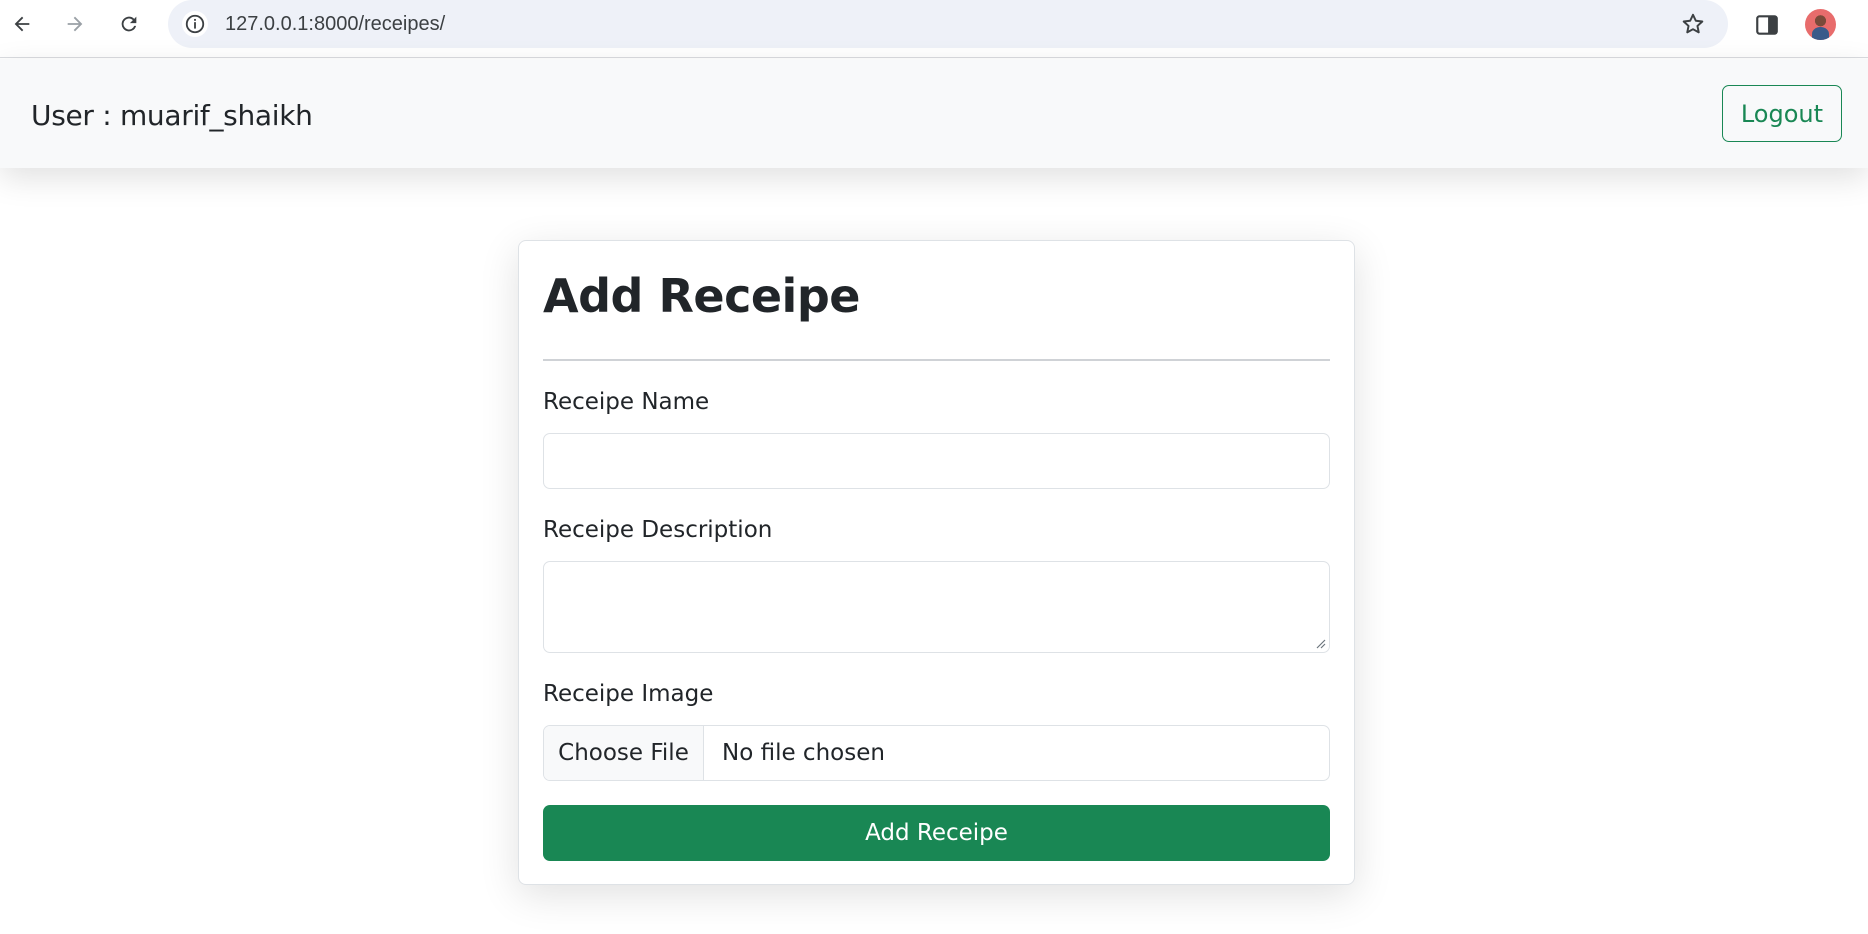  I want to click on receipe-image-file-input: Choose File No file chosen, so click(936, 753).